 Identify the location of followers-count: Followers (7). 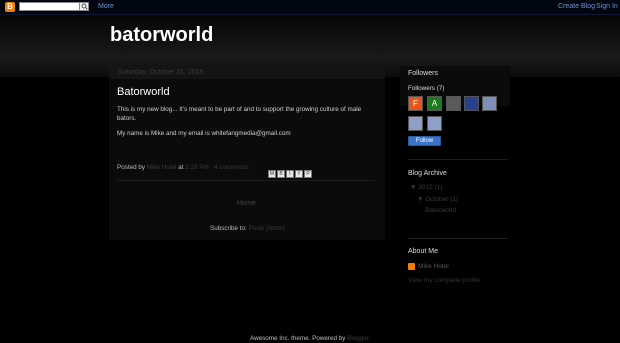
(426, 88).